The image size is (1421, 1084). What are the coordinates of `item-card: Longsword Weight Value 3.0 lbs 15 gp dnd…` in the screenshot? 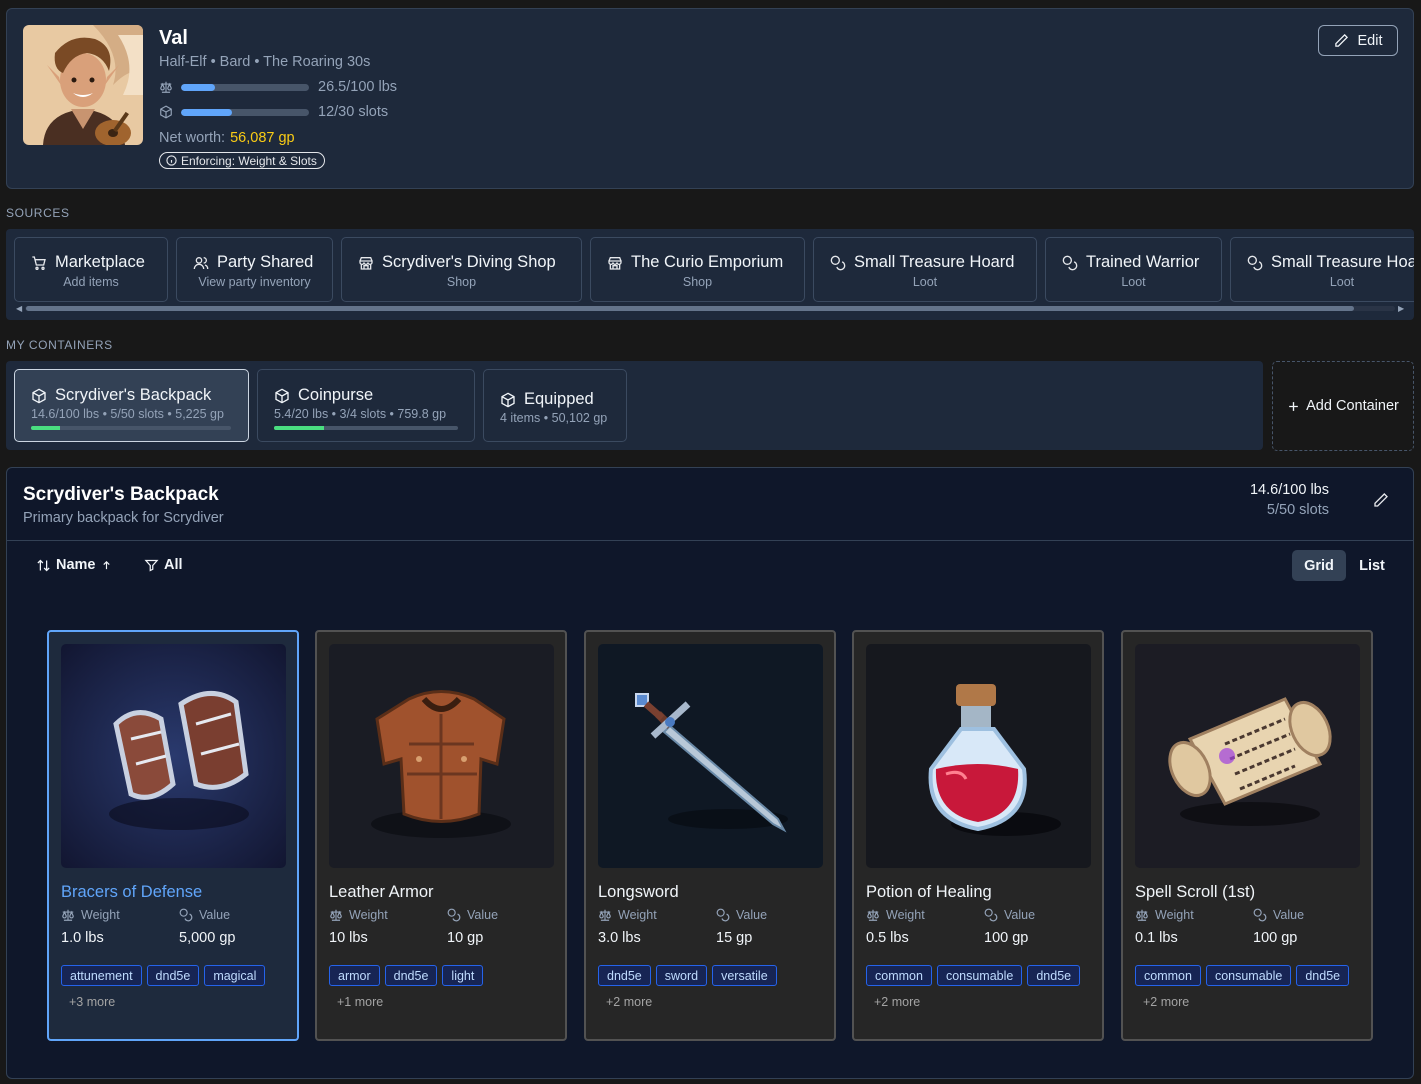 It's located at (710, 835).